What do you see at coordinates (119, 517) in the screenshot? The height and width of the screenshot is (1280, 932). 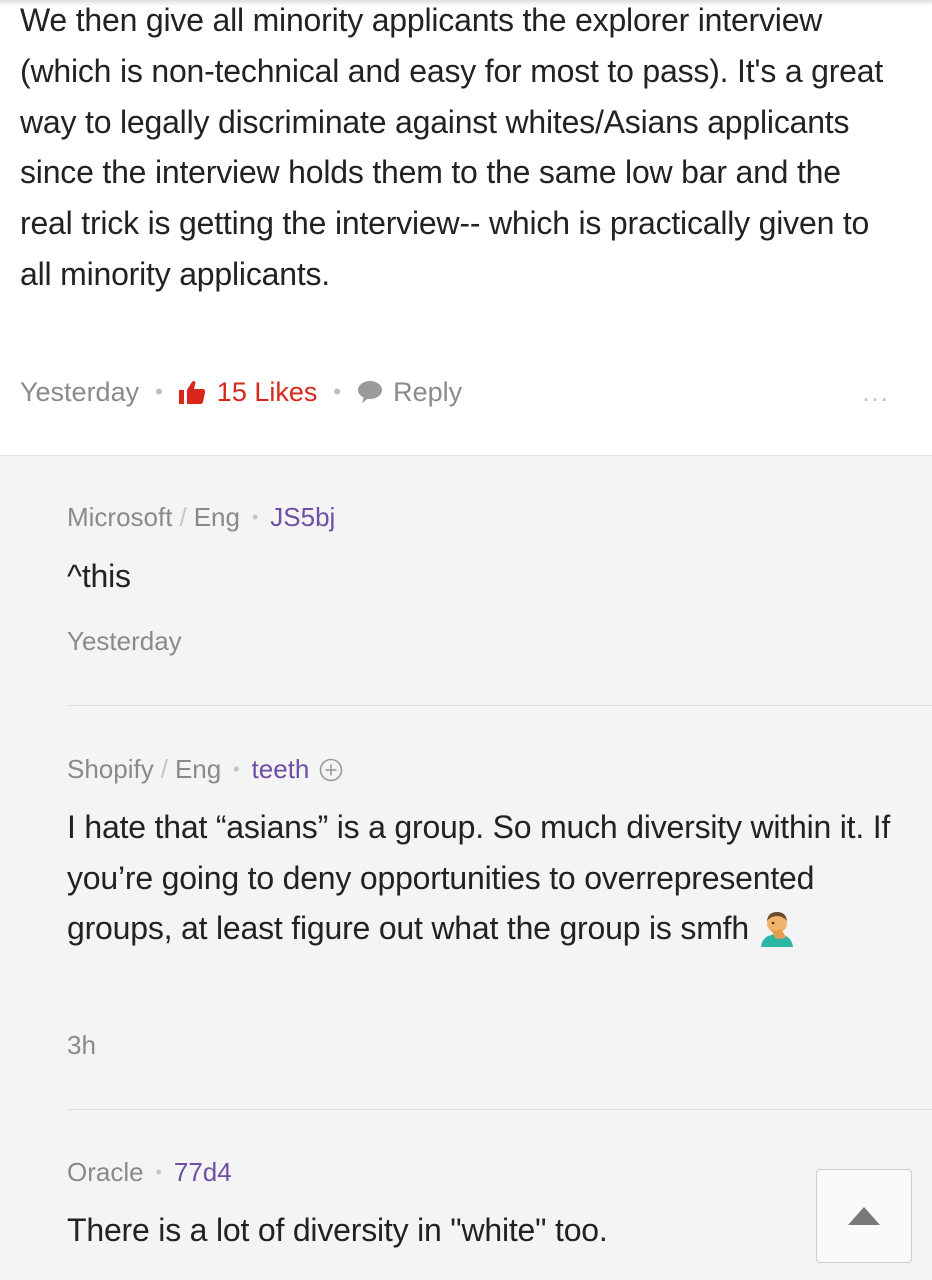 I see `reply-company: Microsoft` at bounding box center [119, 517].